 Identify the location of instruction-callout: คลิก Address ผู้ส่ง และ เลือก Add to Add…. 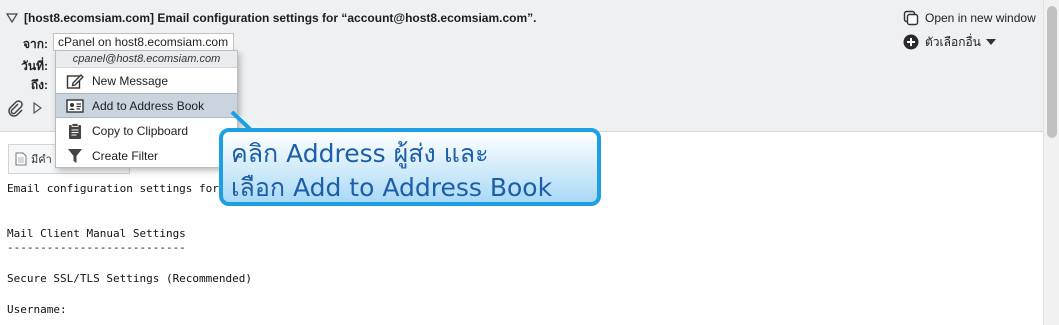
(410, 167).